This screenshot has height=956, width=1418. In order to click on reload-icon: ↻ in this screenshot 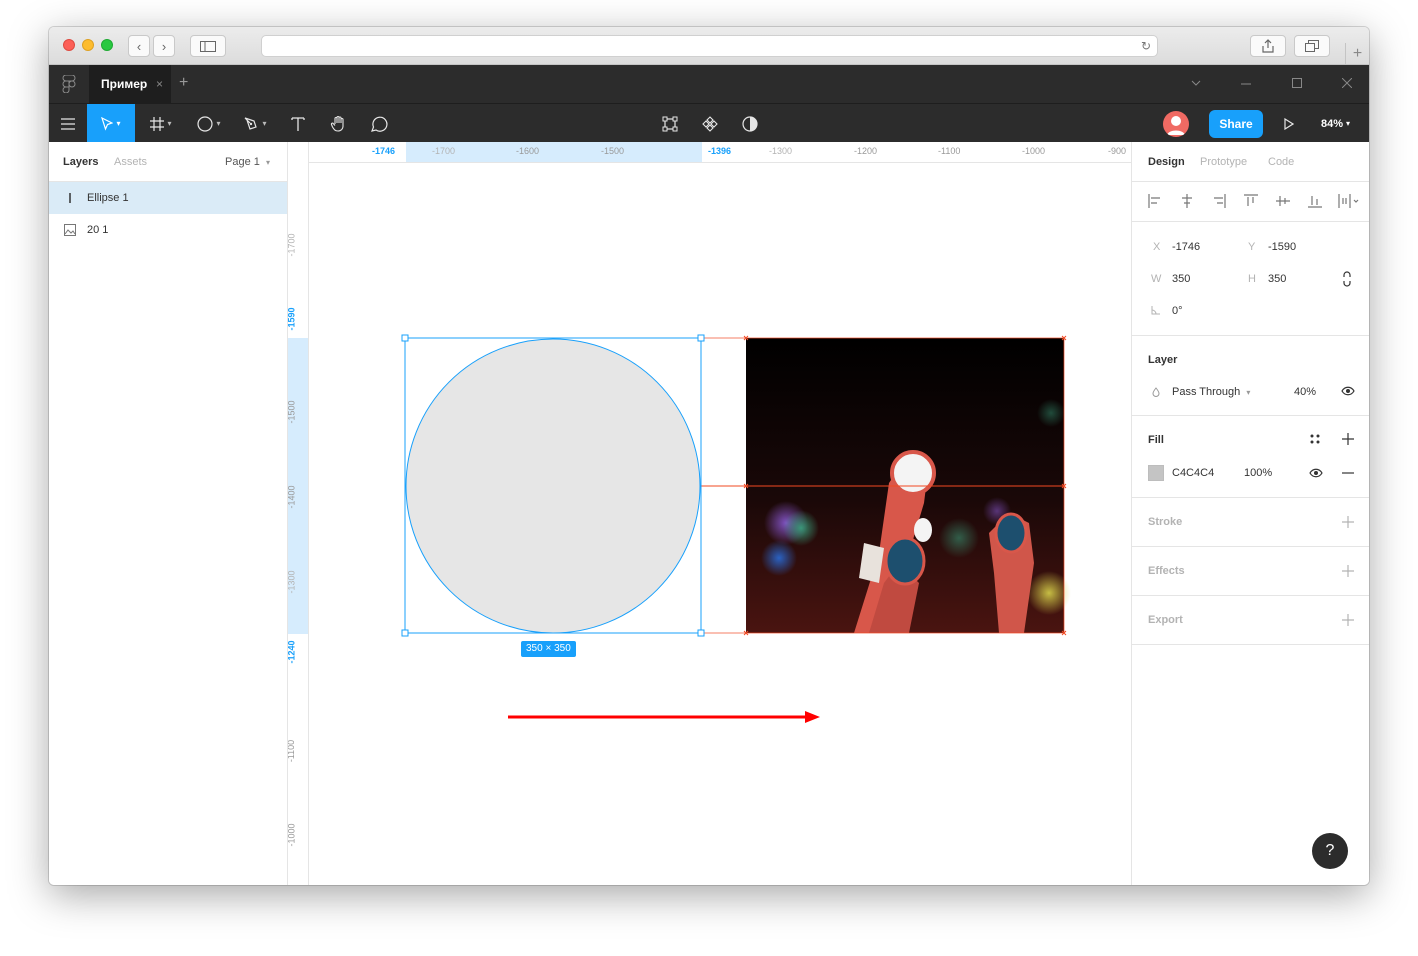, I will do `click(1146, 46)`.